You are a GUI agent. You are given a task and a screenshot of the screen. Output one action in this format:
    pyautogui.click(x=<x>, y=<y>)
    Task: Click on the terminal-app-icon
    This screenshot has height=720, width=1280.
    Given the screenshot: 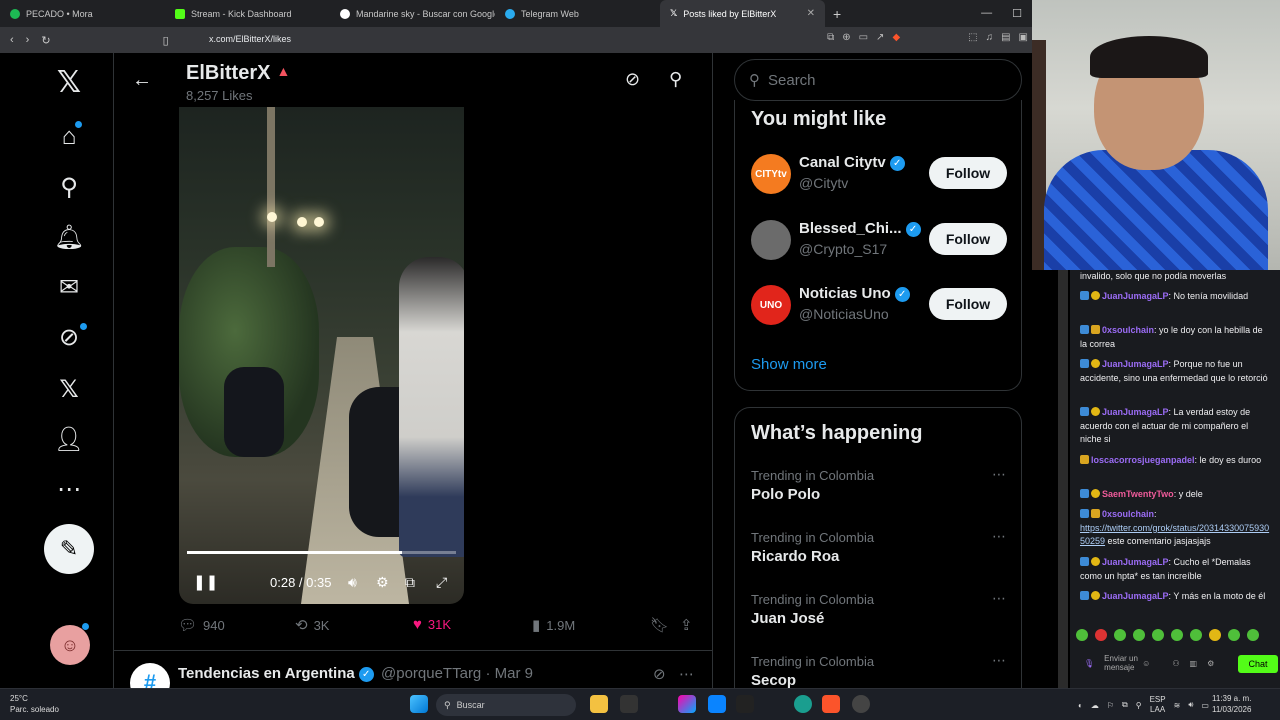 What is the action you would take?
    pyautogui.click(x=745, y=704)
    